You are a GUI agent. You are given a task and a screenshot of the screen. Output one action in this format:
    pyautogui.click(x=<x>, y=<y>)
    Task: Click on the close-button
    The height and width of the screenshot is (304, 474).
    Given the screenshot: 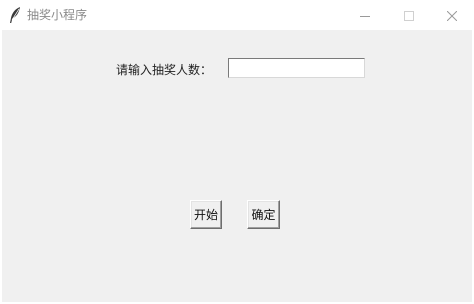 What is the action you would take?
    pyautogui.click(x=452, y=15)
    